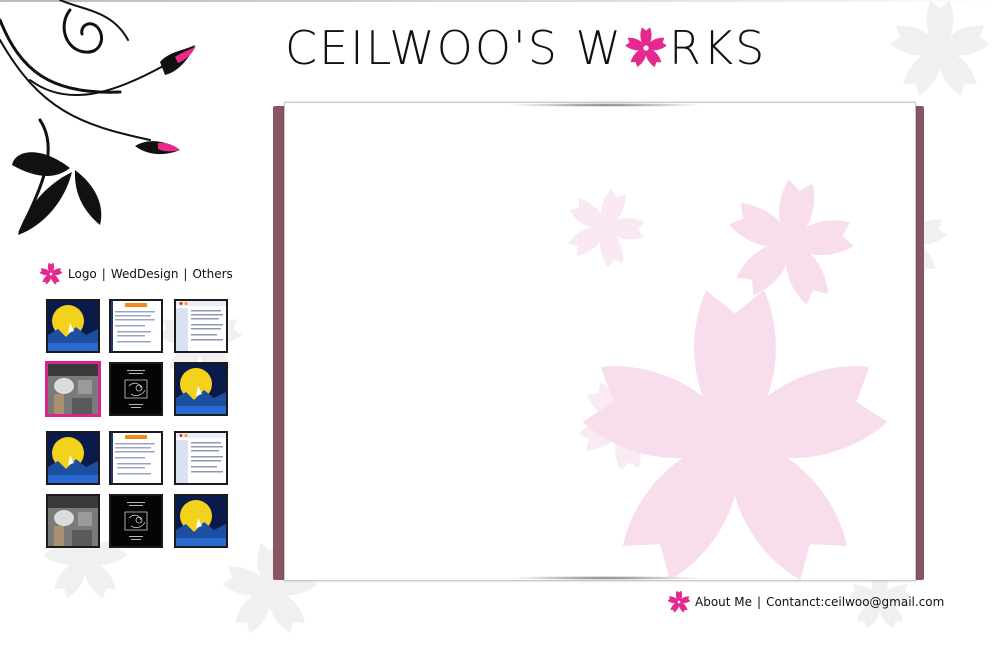 This screenshot has width=1000, height=650. What do you see at coordinates (723, 602) in the screenshot?
I see `about-me-link: About Me` at bounding box center [723, 602].